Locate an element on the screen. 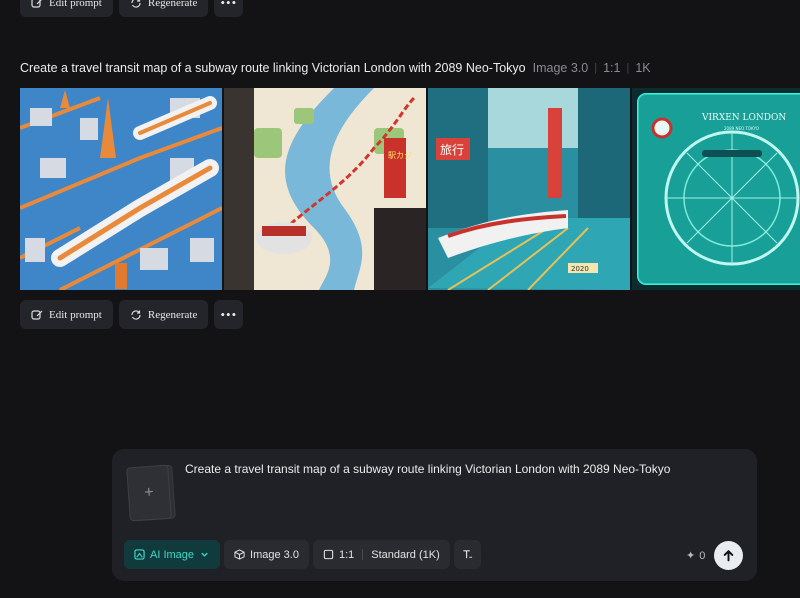  send-button is located at coordinates (728, 555).